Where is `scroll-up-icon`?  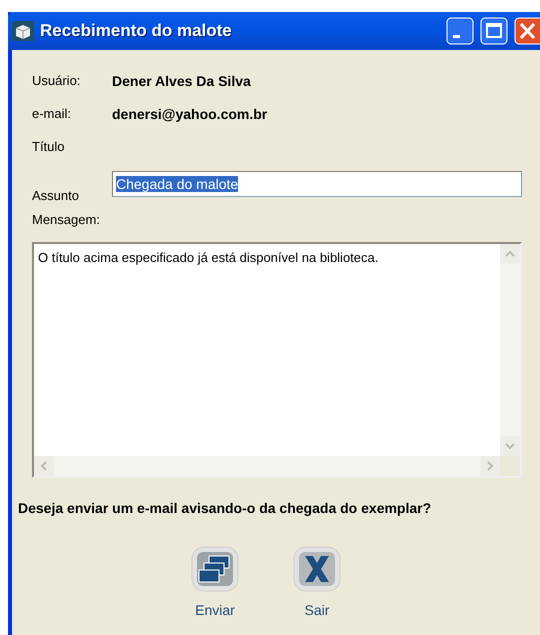
scroll-up-icon is located at coordinates (510, 254).